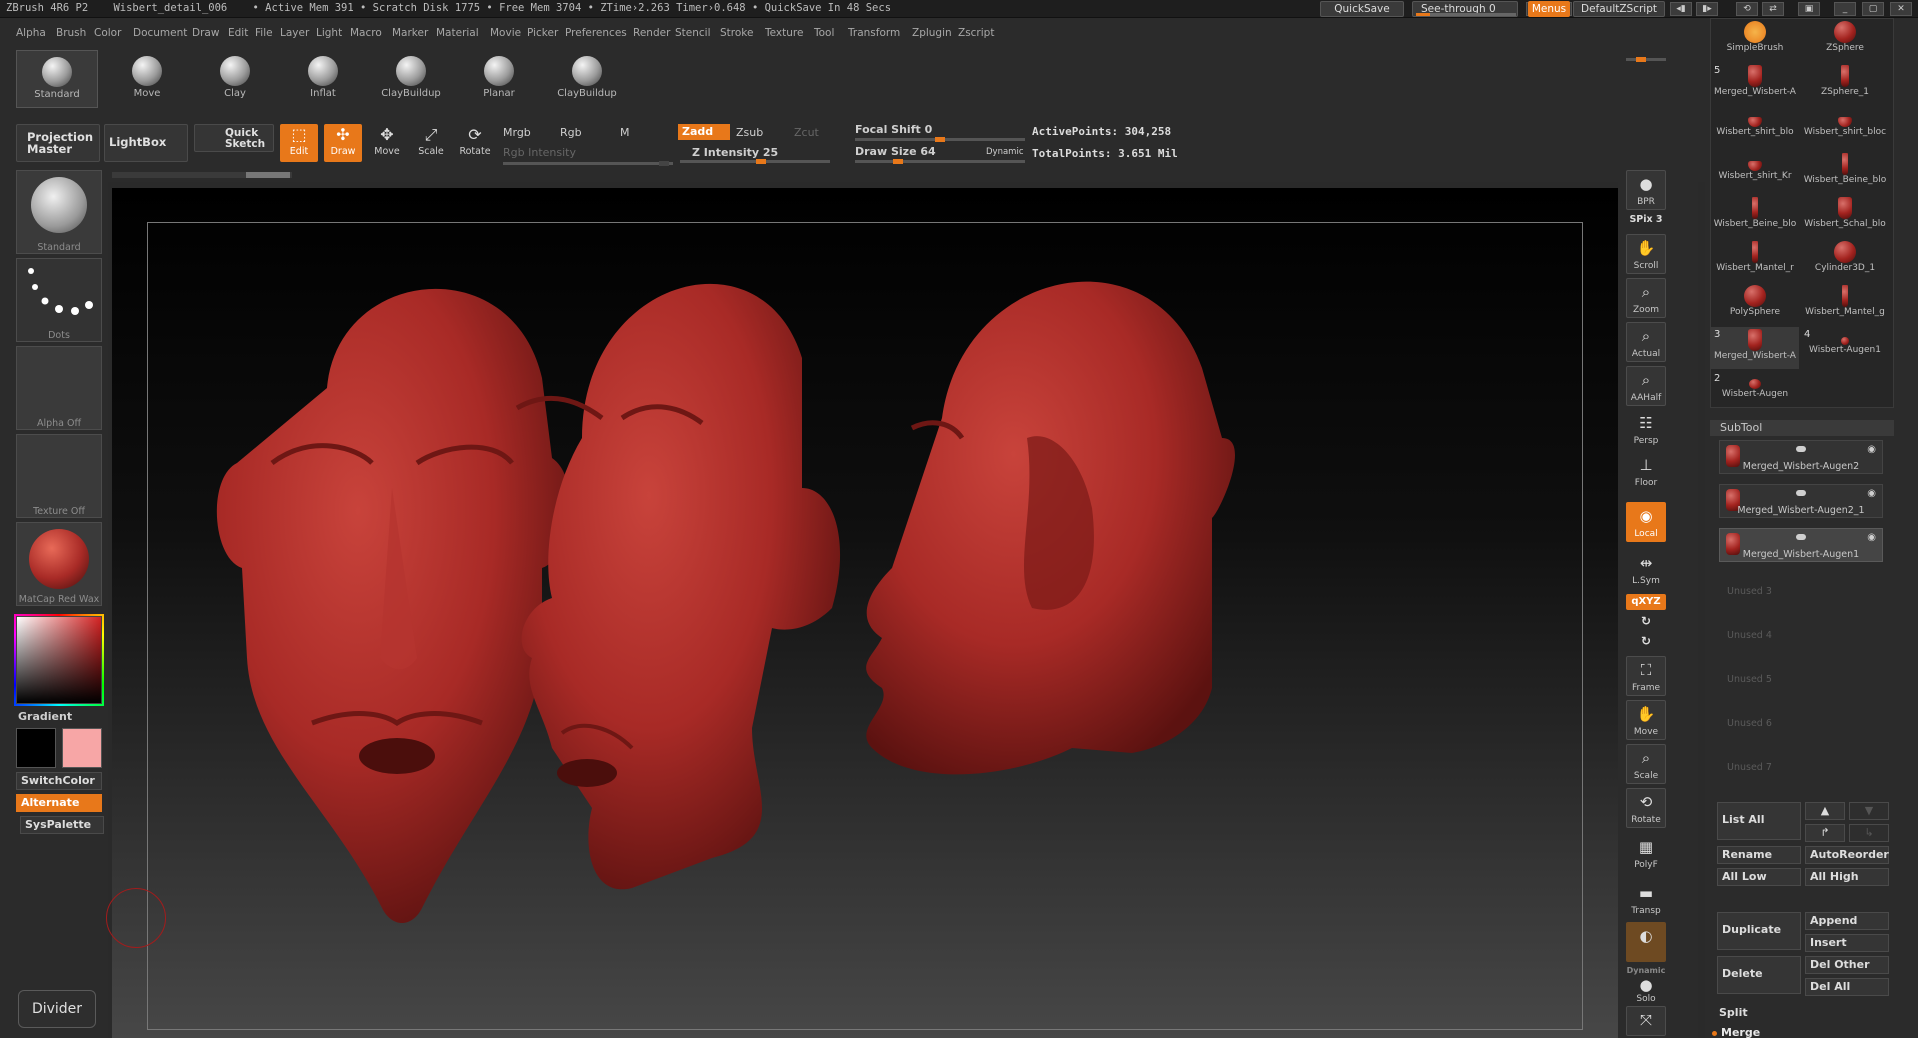  I want to click on head-three-quarter-model, so click(678, 586).